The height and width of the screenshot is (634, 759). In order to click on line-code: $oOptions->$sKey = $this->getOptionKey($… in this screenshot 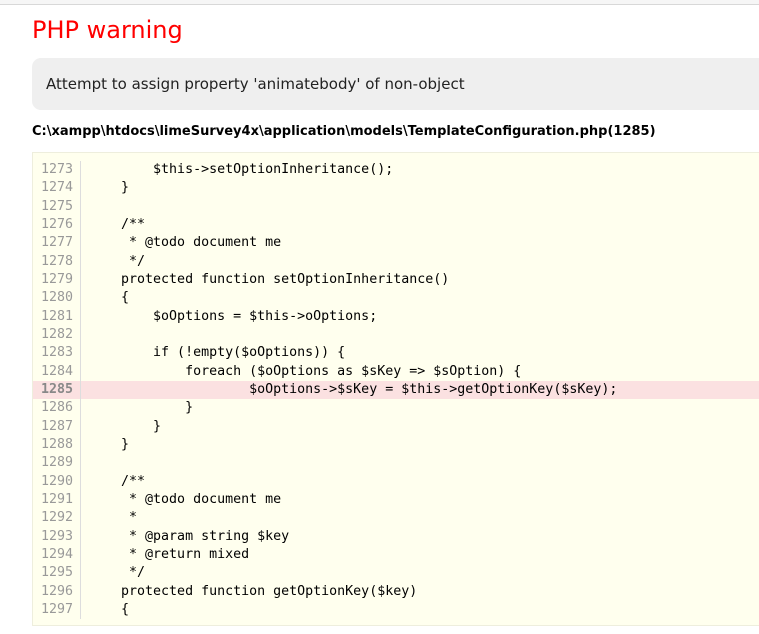, I will do `click(353, 389)`.